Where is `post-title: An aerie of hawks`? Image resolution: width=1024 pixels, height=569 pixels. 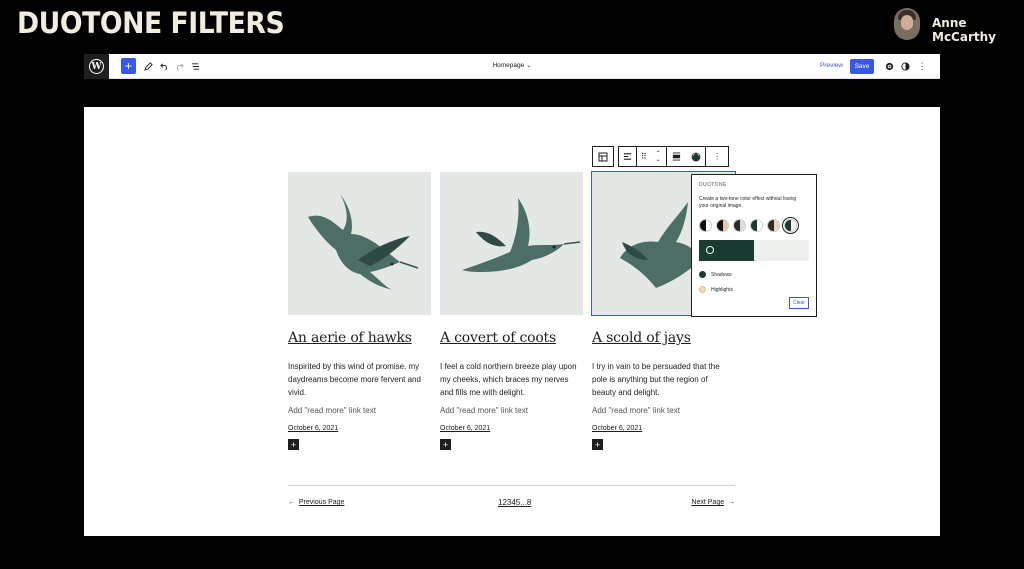 post-title: An aerie of hawks is located at coordinates (359, 338).